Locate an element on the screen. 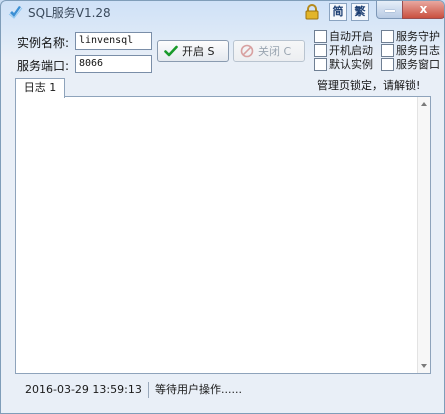 The image size is (445, 414). tab-log: 日志 1 is located at coordinates (40, 88).